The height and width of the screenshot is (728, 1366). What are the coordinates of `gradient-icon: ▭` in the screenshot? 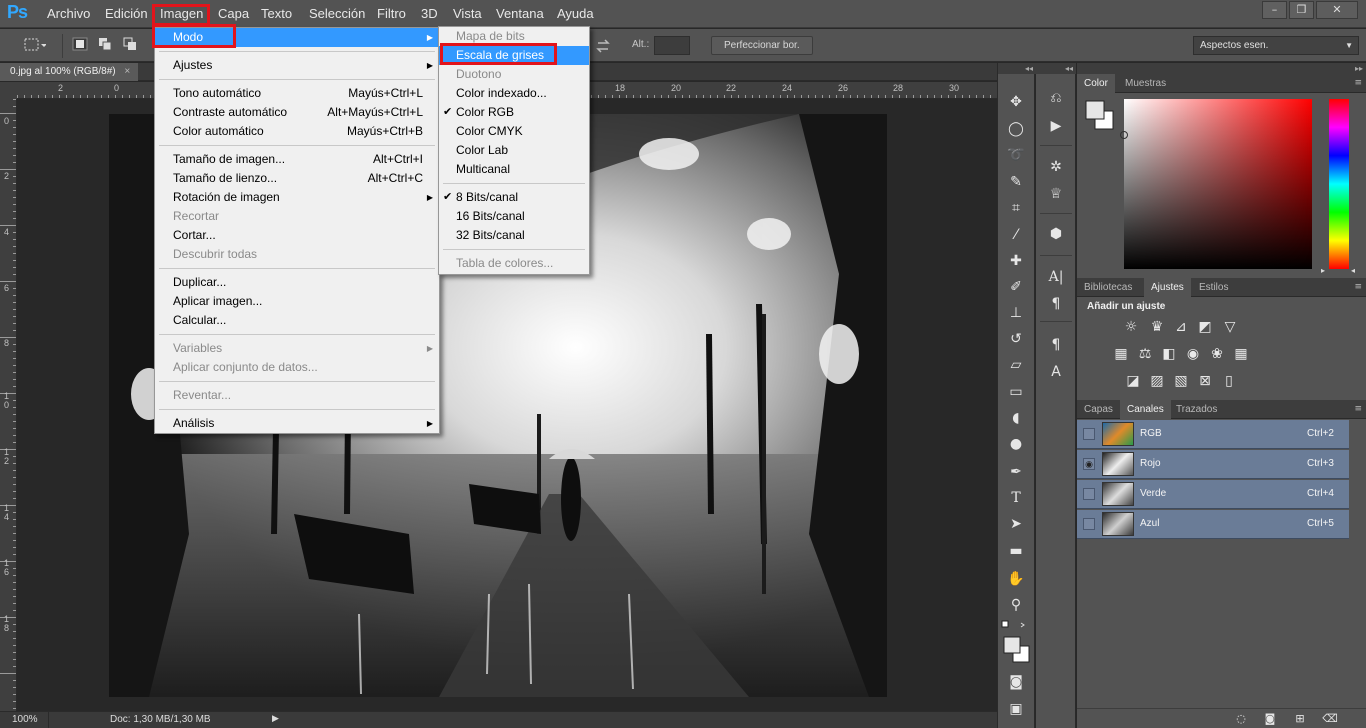 It's located at (1016, 392).